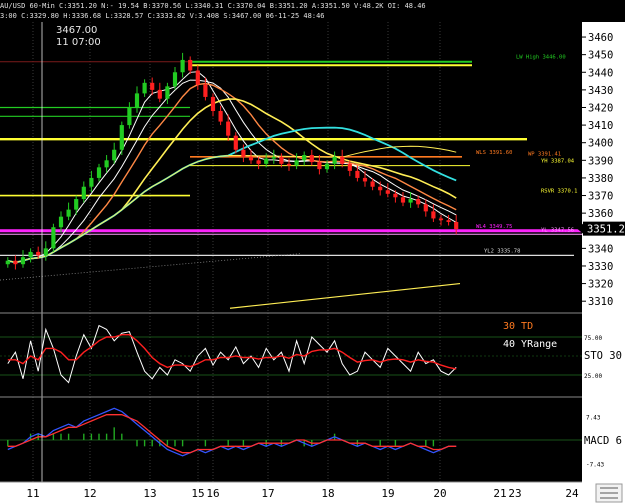 The width and height of the screenshot is (625, 504). What do you see at coordinates (212, 493) in the screenshot?
I see `time-tick-label: 16` at bounding box center [212, 493].